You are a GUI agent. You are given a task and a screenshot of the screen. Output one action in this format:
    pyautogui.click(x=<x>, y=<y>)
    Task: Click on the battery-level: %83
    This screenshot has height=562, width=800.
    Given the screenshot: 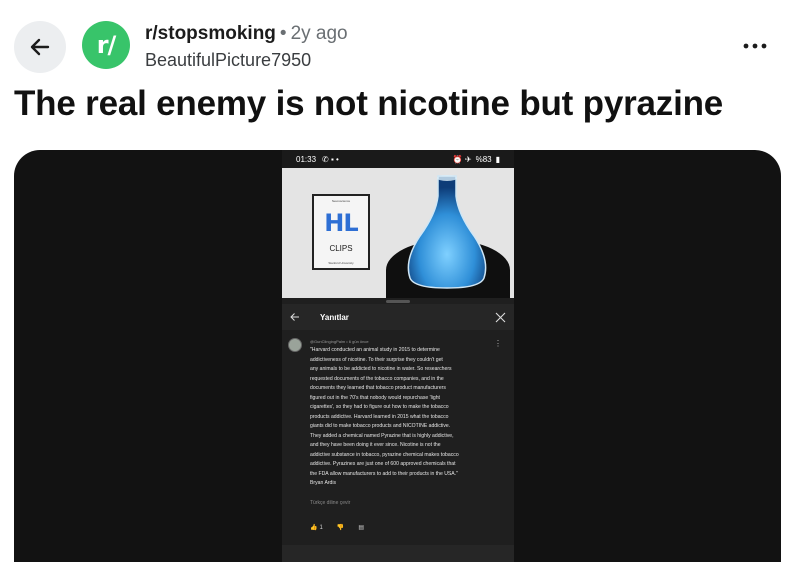 What is the action you would take?
    pyautogui.click(x=483, y=159)
    